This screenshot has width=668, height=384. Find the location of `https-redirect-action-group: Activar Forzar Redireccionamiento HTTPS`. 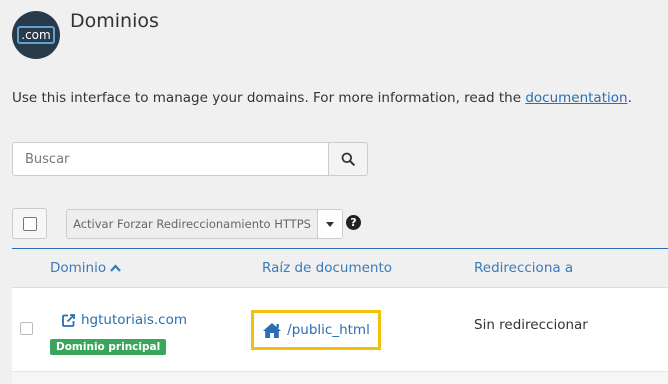

https-redirect-action-group: Activar Forzar Redireccionamiento HTTPS is located at coordinates (204, 224).